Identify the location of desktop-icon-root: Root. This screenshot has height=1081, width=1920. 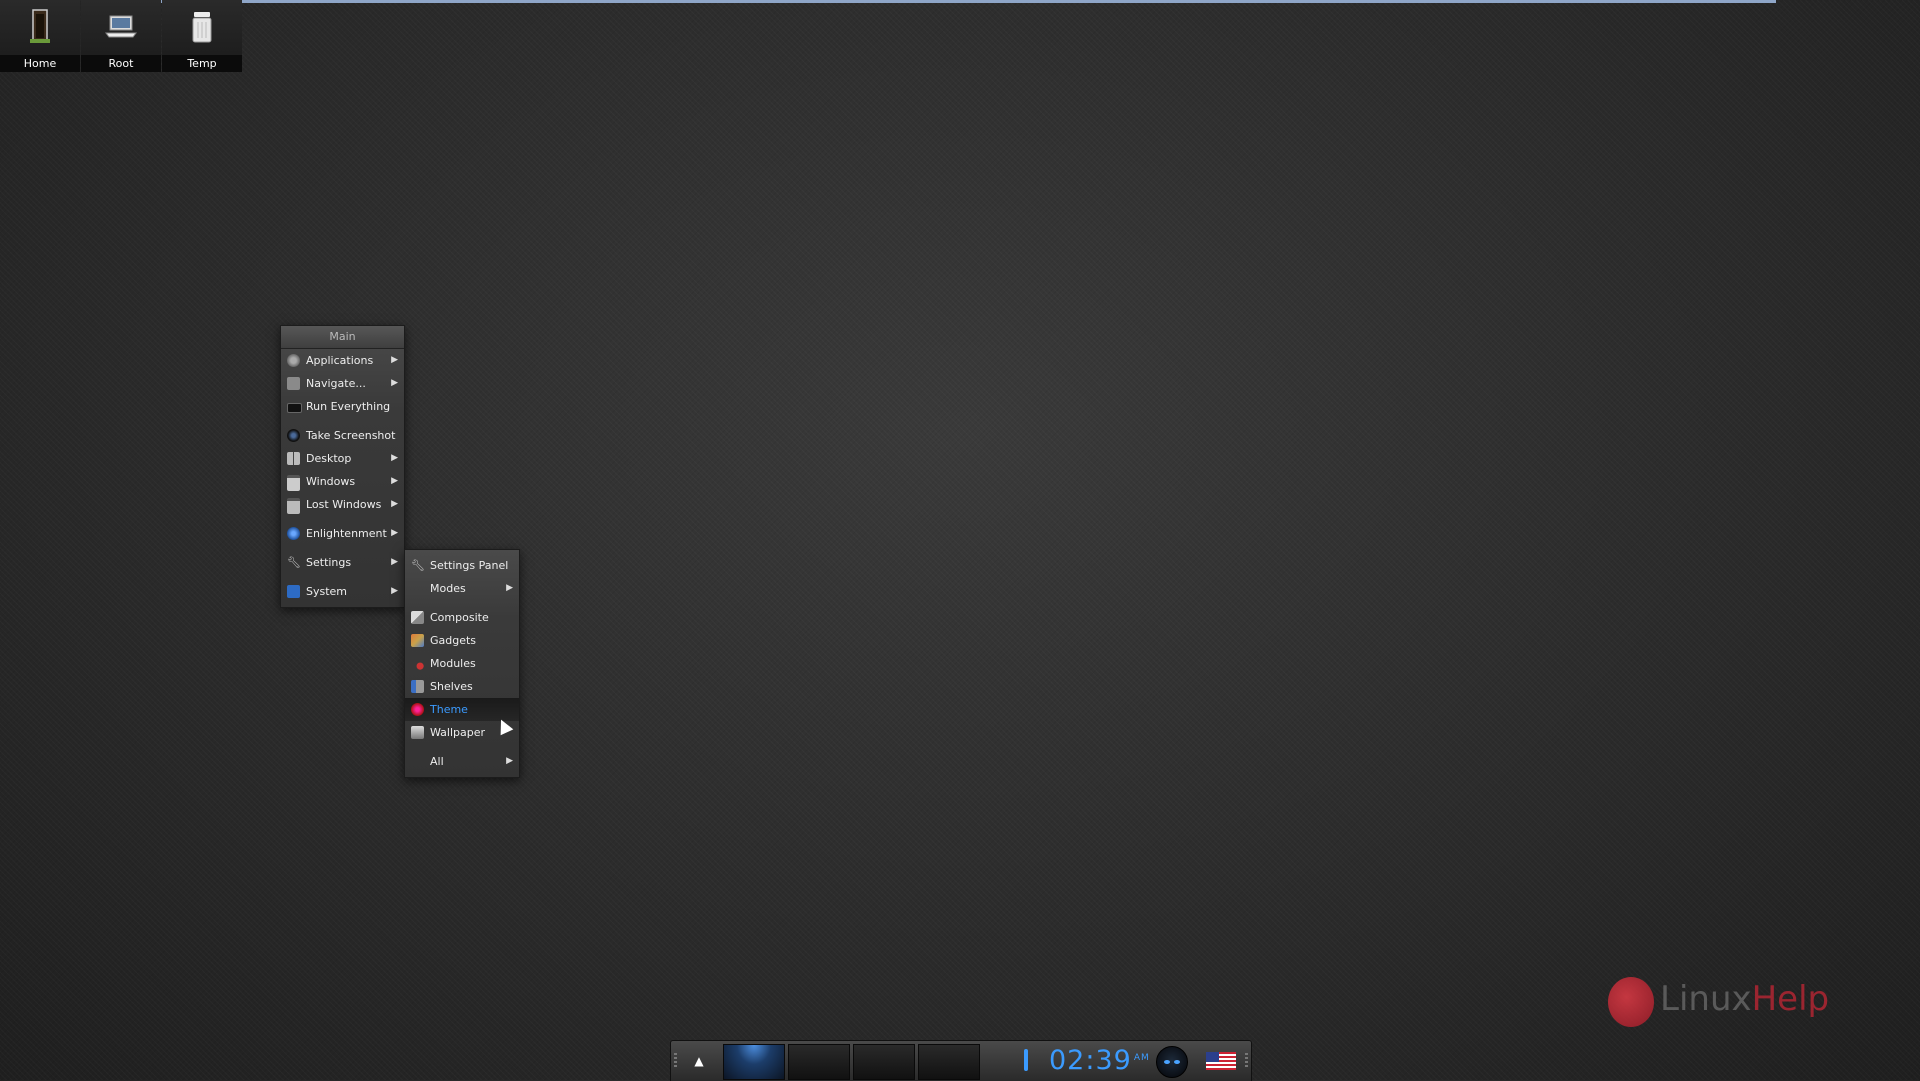
(121, 36).